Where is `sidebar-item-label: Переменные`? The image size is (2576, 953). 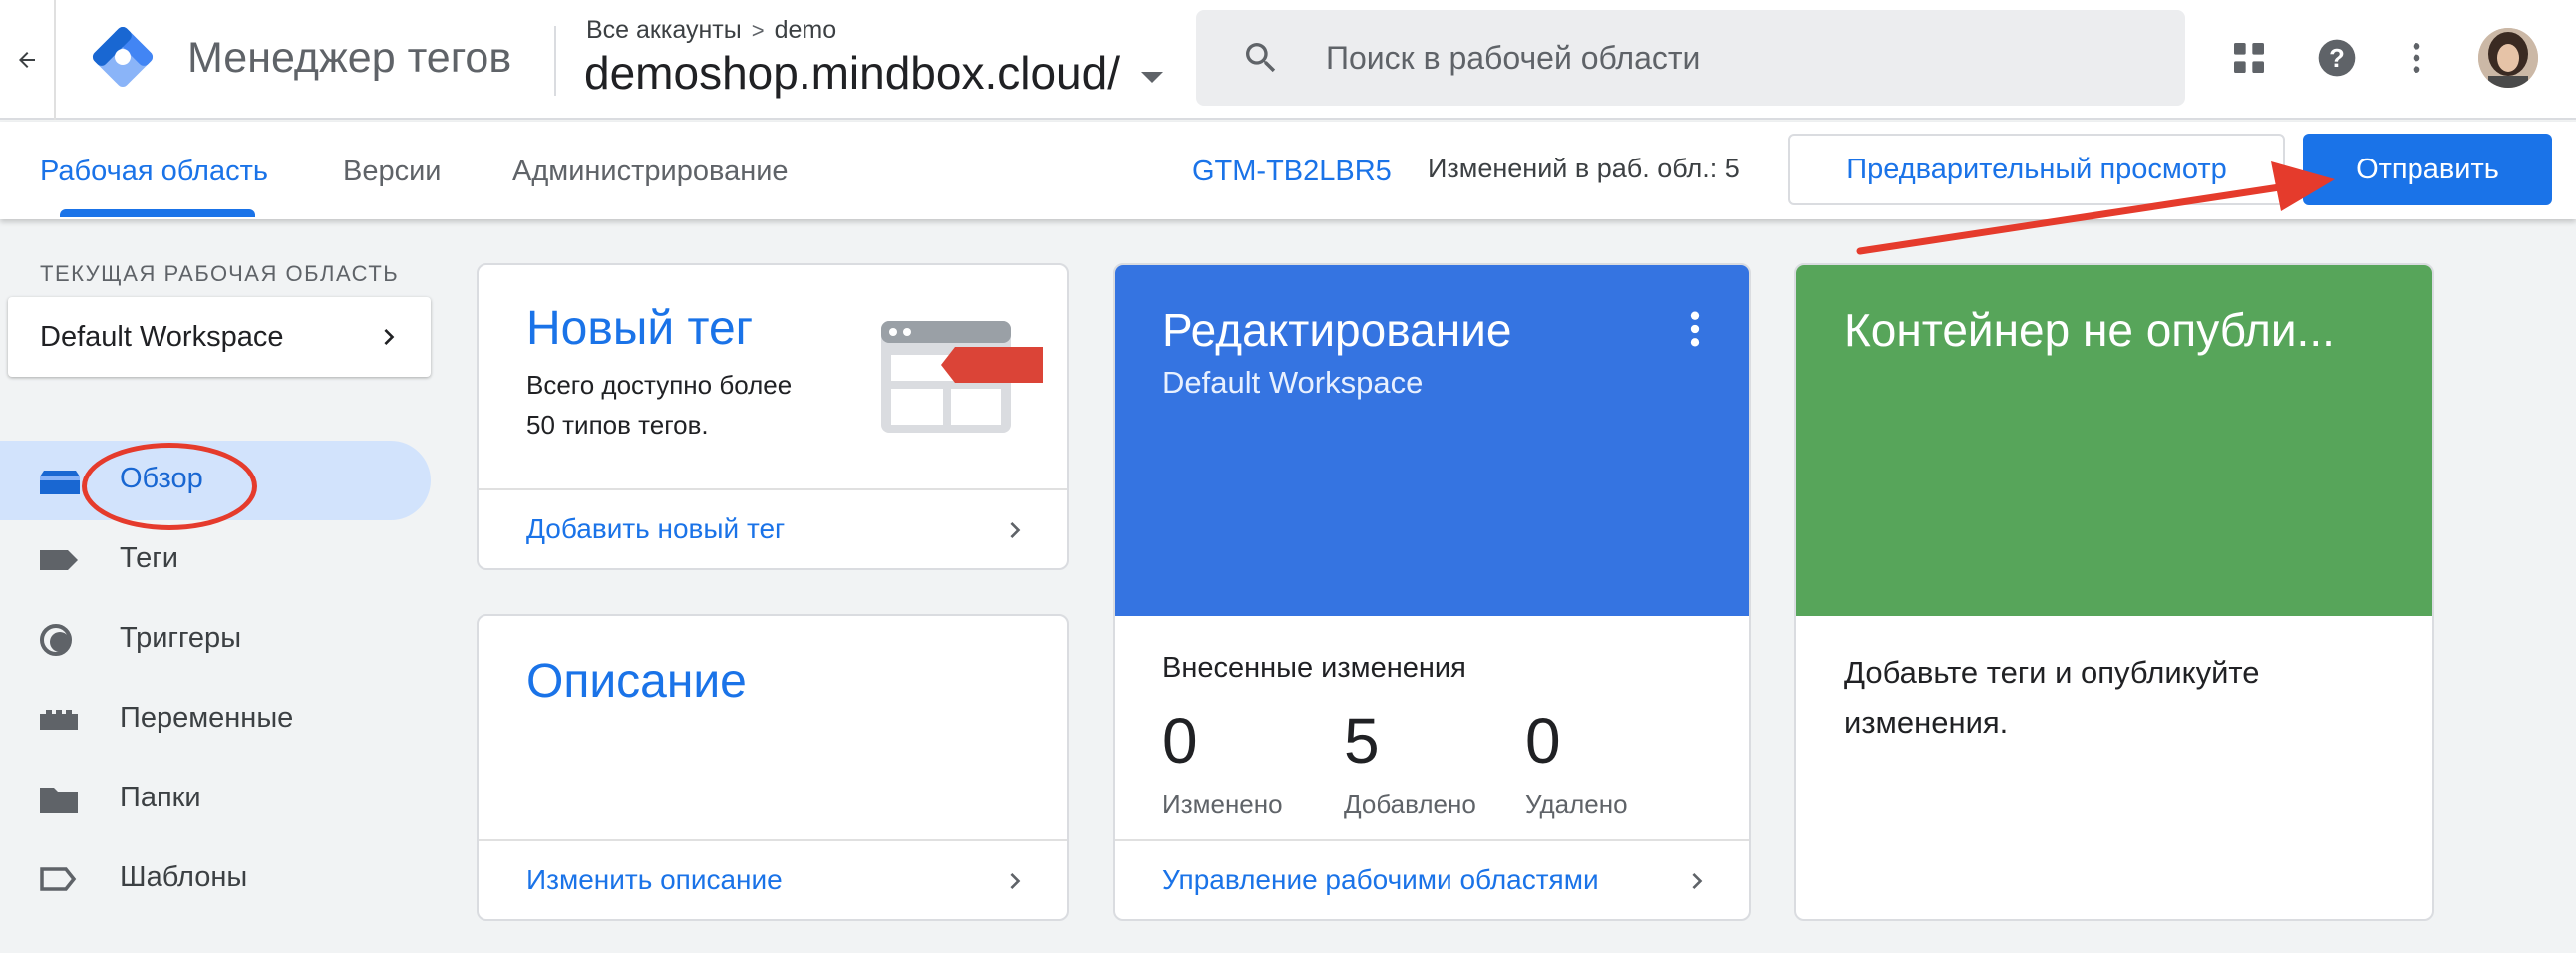
sidebar-item-label: Переменные is located at coordinates (207, 718).